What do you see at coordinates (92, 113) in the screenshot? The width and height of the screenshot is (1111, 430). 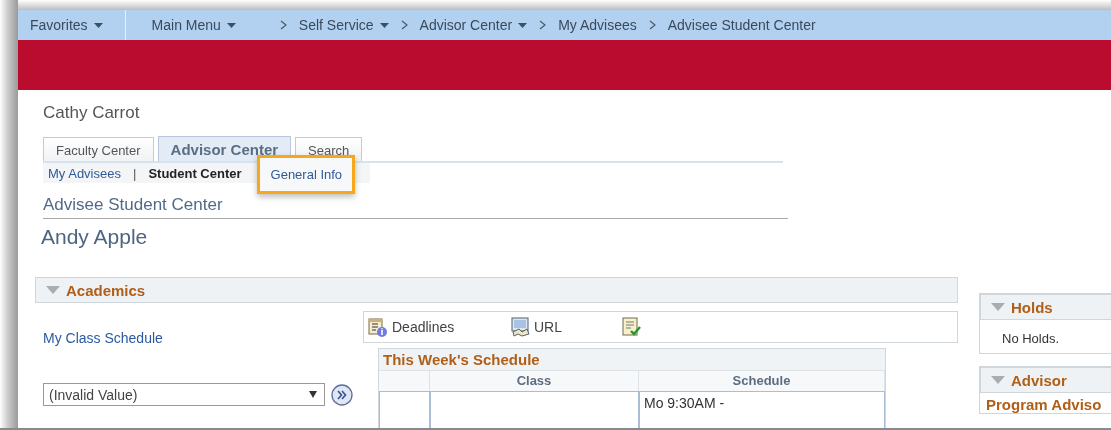 I see `user-name: Cathy Carrot` at bounding box center [92, 113].